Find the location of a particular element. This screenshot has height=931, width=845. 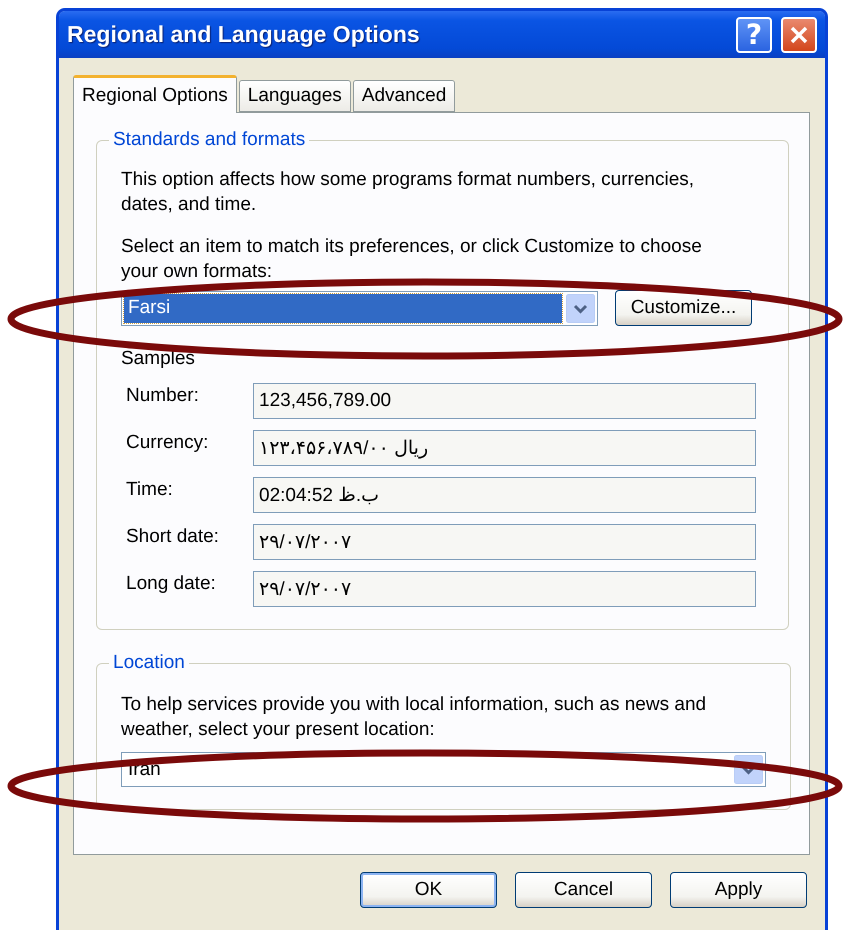

tab: Regional Options is located at coordinates (155, 94).